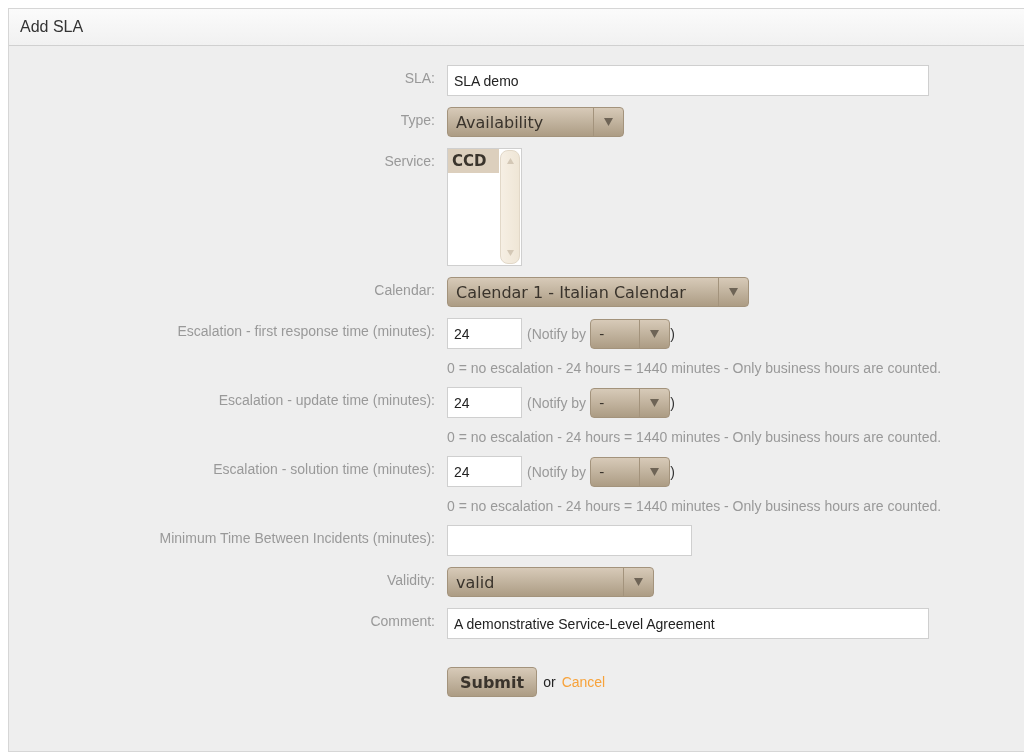  I want to click on list-option: CCD, so click(473, 161).